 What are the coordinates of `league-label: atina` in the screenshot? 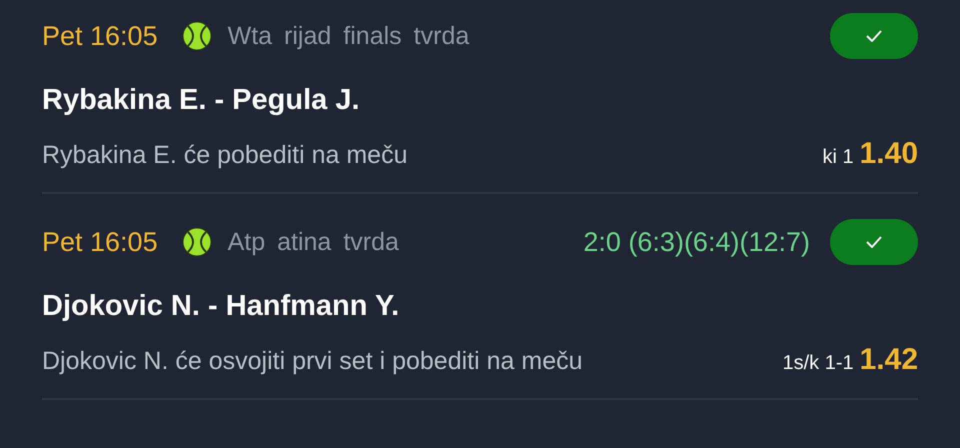 It's located at (304, 242).